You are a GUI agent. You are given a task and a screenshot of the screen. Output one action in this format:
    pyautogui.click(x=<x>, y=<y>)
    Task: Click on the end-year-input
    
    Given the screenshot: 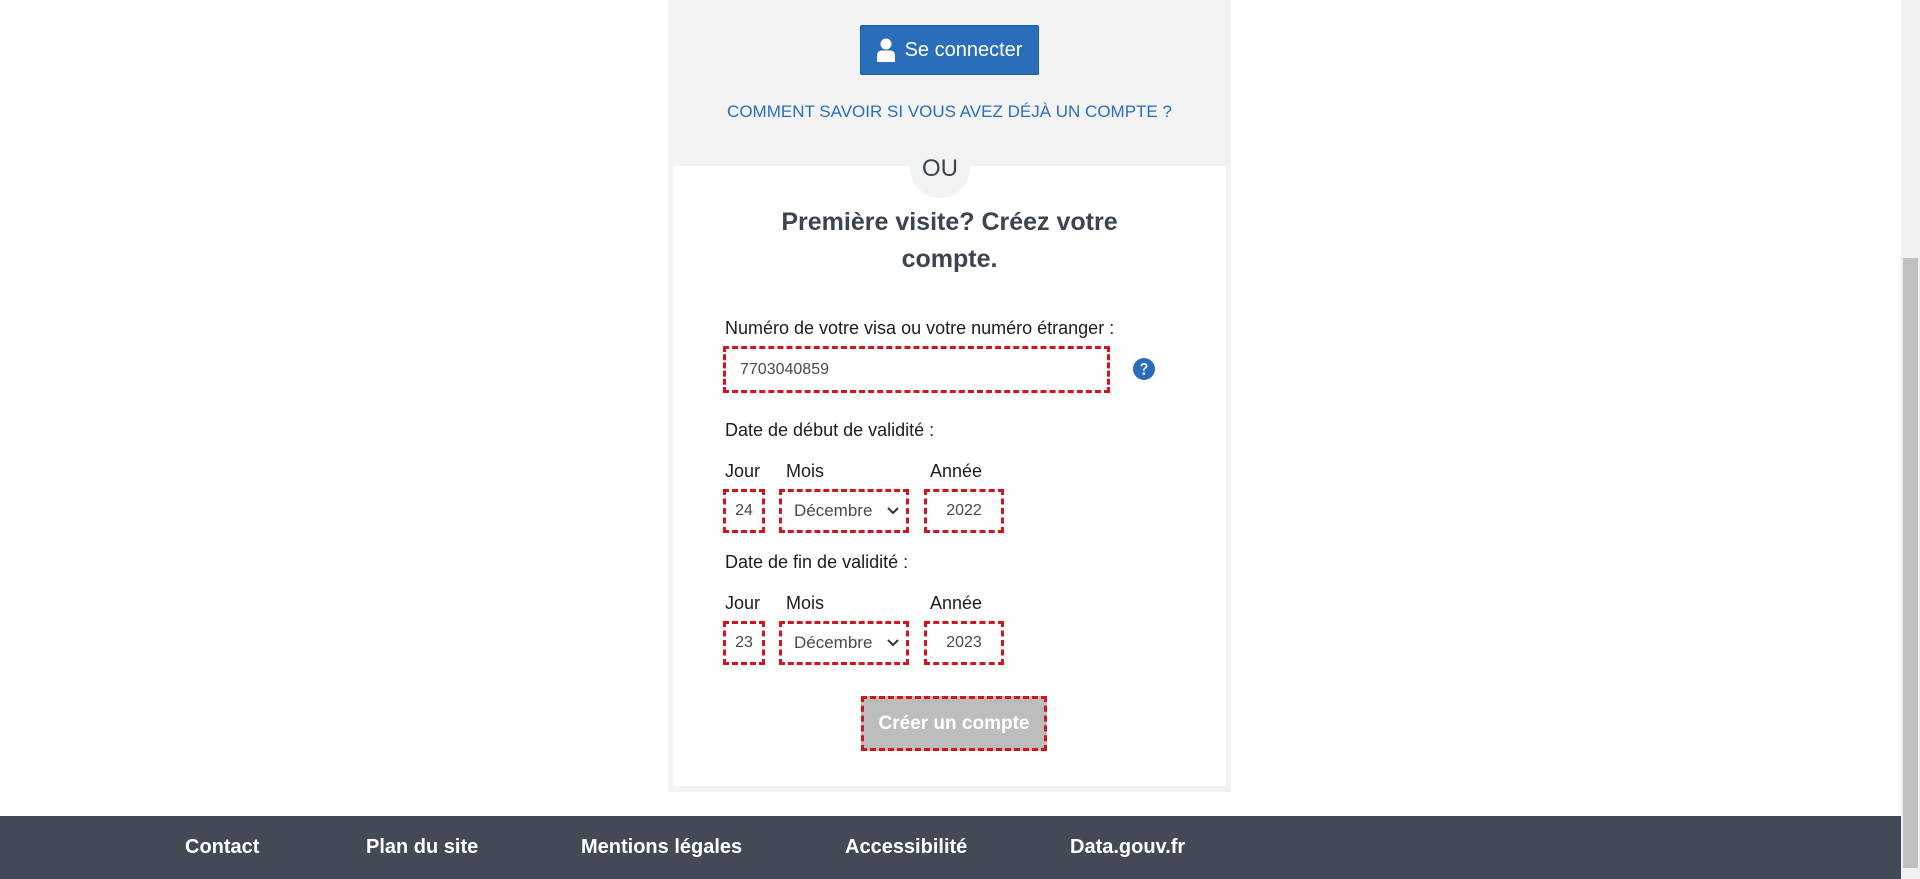 What is the action you would take?
    pyautogui.click(x=964, y=643)
    